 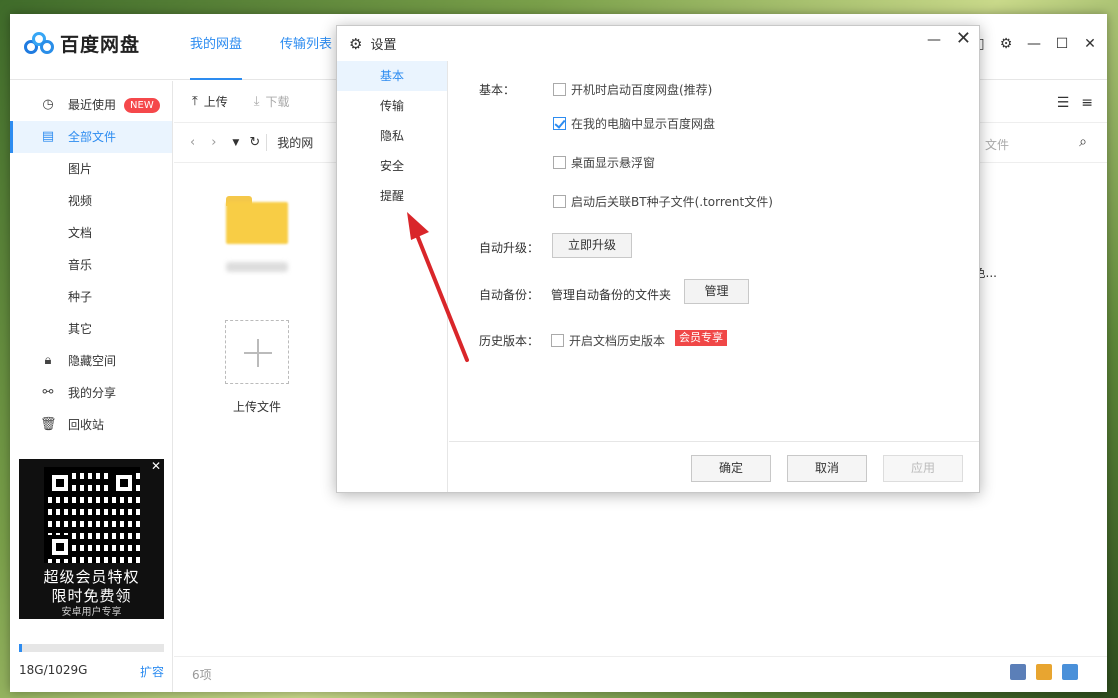 I want to click on search-icon: ⌕, so click(x=1083, y=142).